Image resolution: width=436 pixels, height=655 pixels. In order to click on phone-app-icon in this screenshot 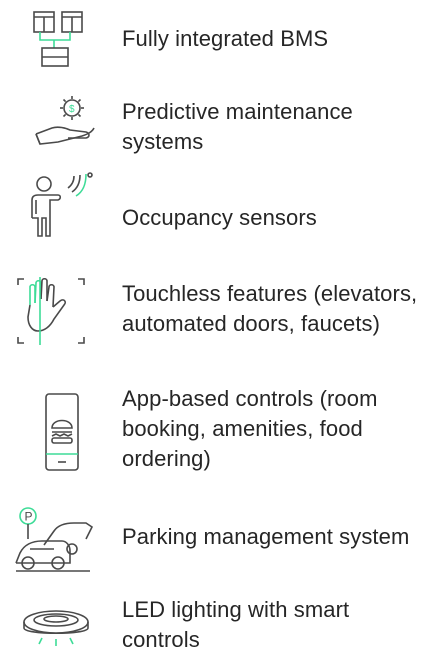, I will do `click(54, 437)`.